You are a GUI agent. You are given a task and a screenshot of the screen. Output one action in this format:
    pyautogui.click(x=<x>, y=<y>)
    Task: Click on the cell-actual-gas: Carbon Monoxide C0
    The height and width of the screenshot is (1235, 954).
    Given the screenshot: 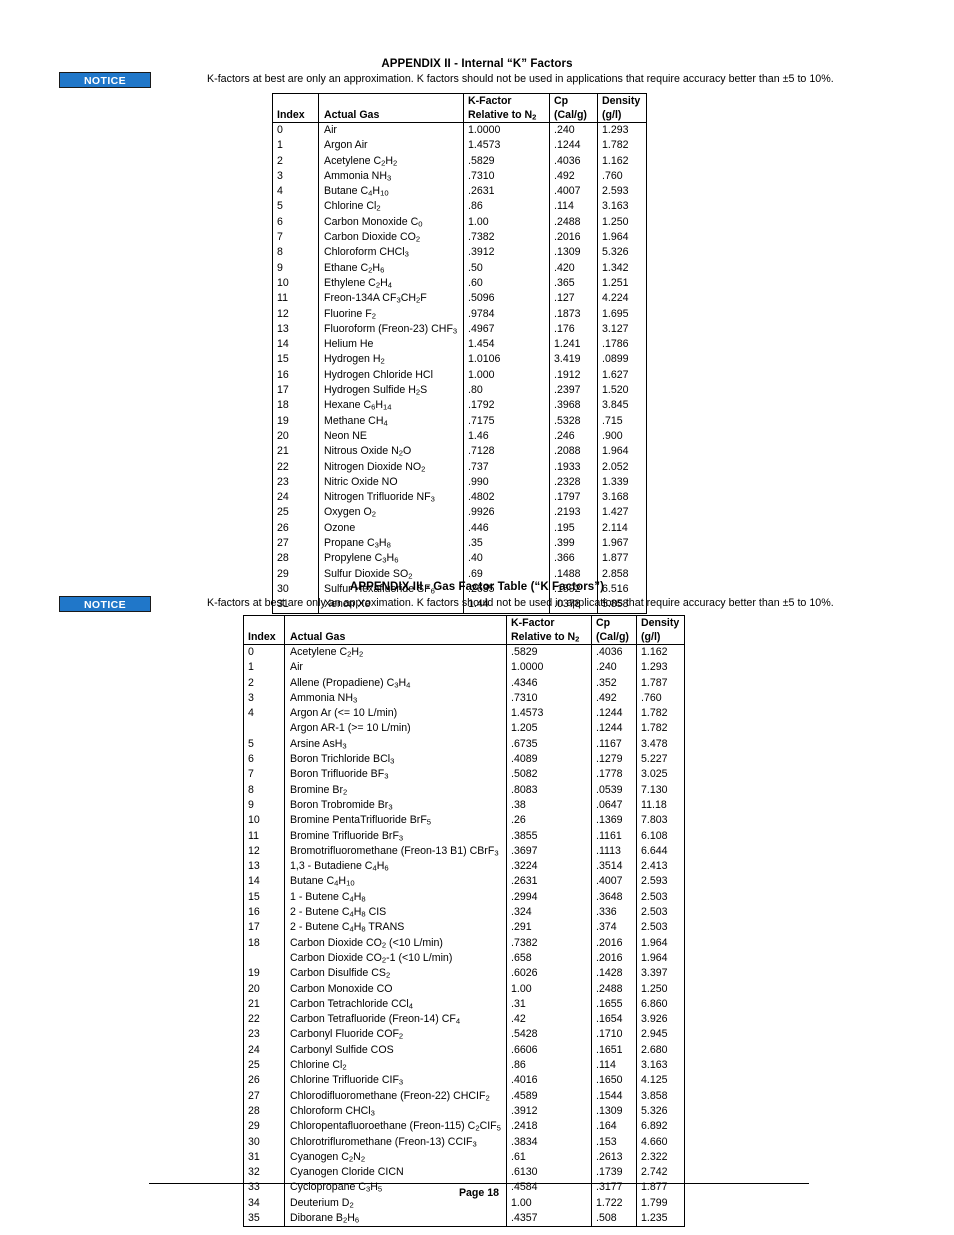 What is the action you would take?
    pyautogui.click(x=391, y=222)
    